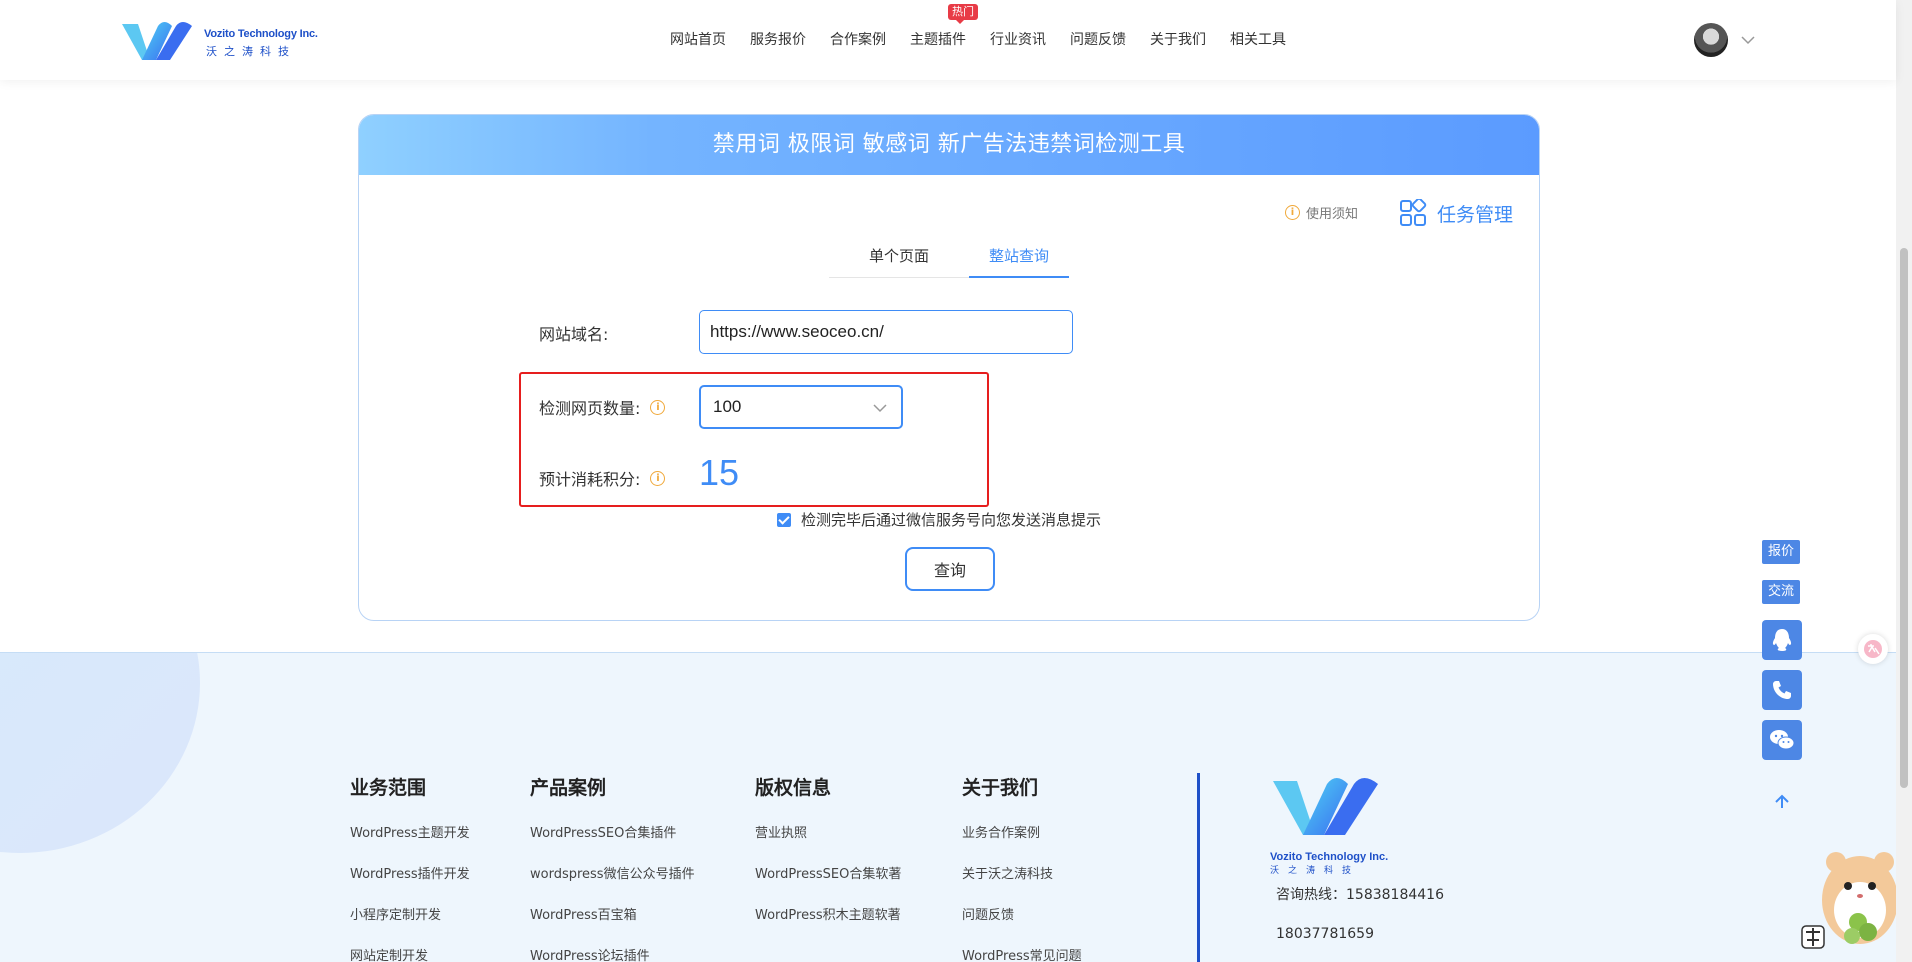 The image size is (1912, 962). I want to click on nav-cases: 合作案例, so click(858, 40).